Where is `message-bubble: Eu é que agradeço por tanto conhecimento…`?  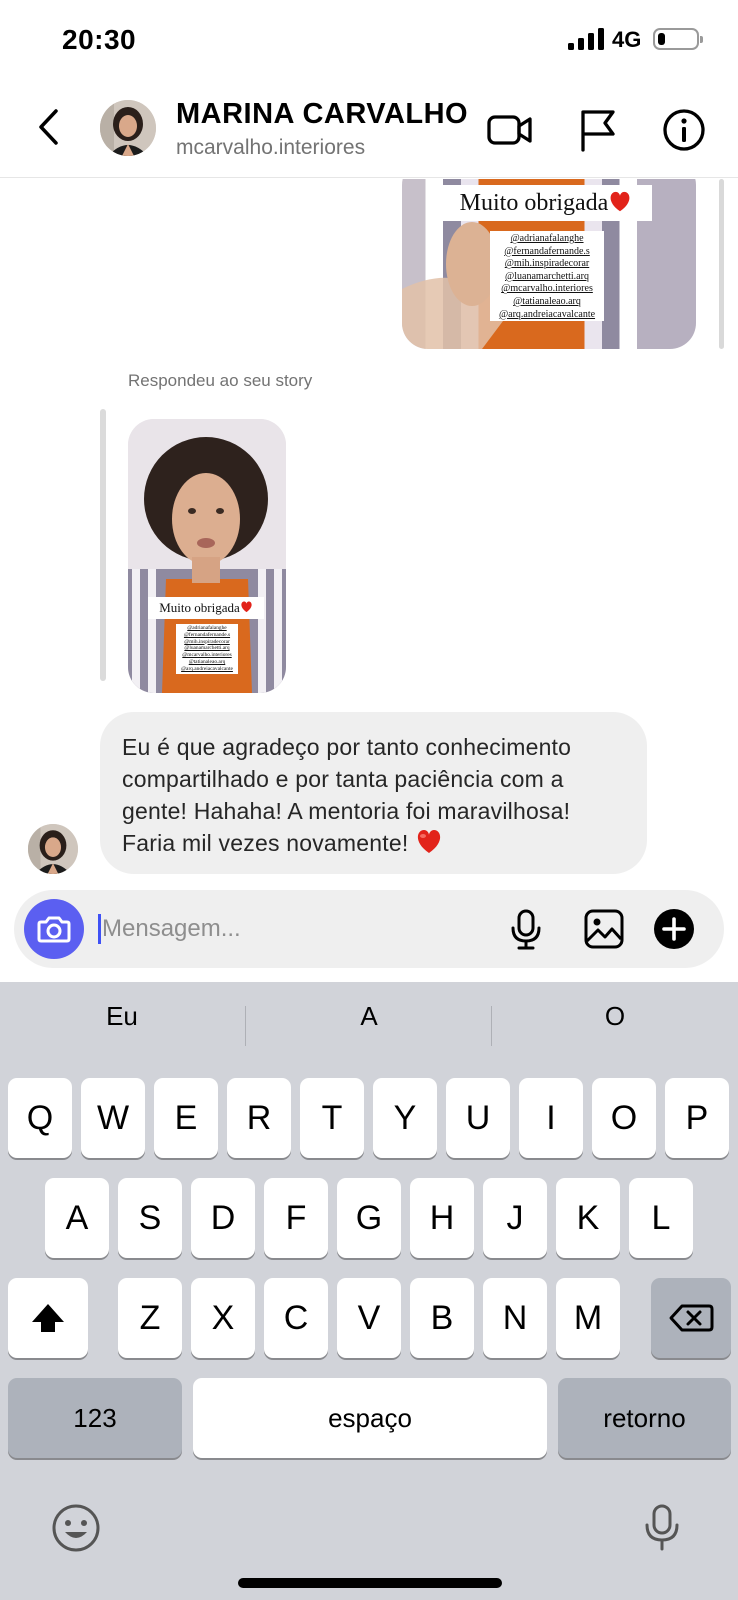 message-bubble: Eu é que agradeço por tanto conhecimento… is located at coordinates (373, 793).